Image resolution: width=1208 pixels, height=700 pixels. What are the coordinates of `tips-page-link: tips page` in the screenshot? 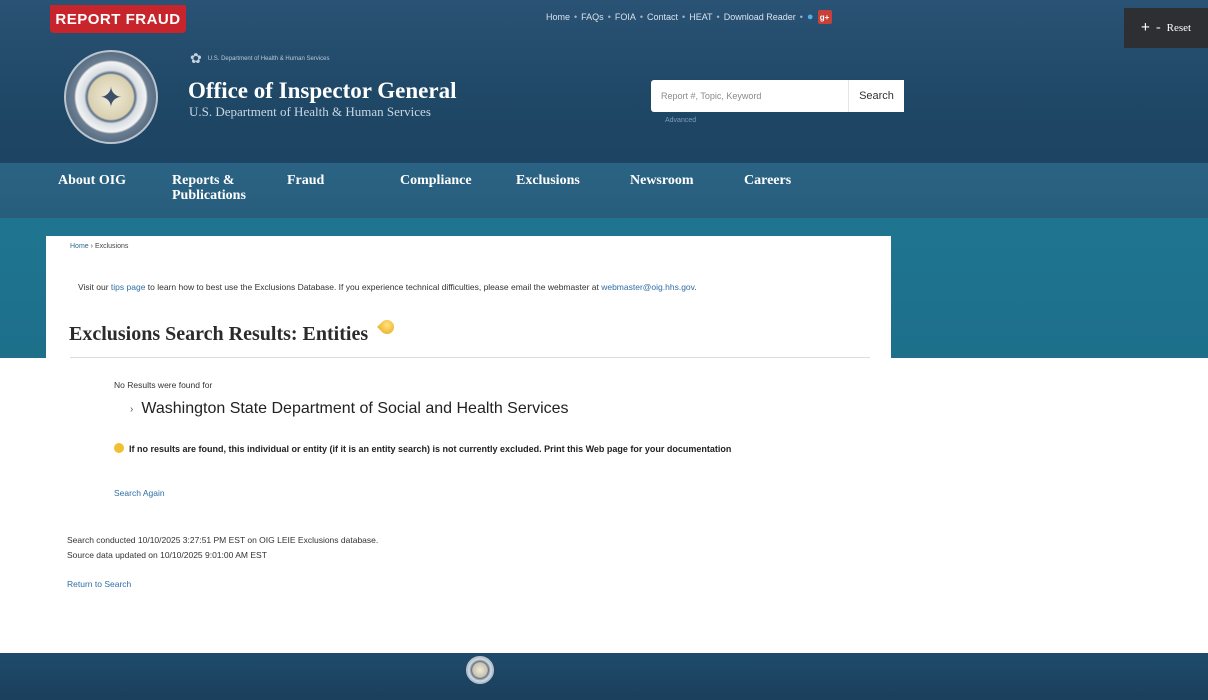 It's located at (128, 287).